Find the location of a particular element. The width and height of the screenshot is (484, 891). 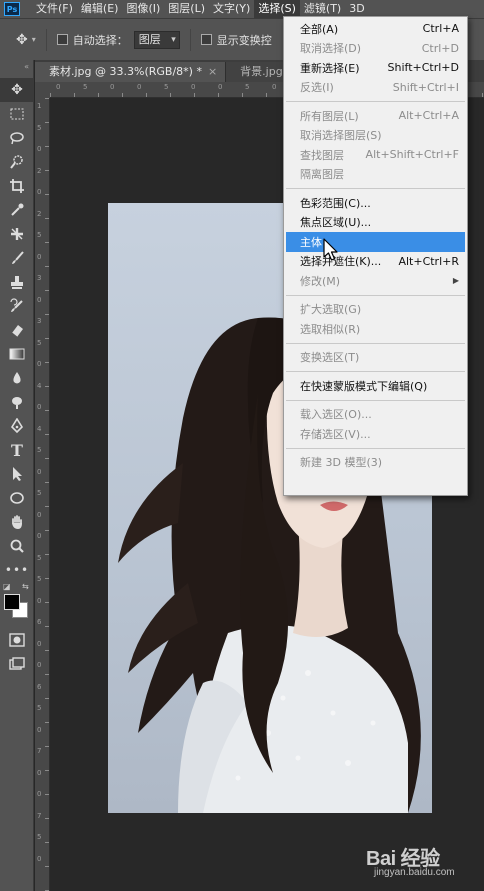

menu-item: 隔离图层 is located at coordinates (375, 175).